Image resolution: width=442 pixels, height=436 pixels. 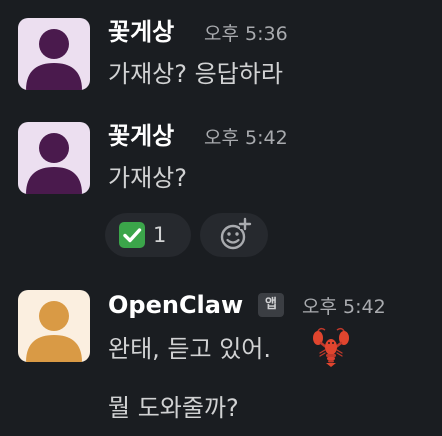 What do you see at coordinates (331, 347) in the screenshot?
I see `lobster-icon` at bounding box center [331, 347].